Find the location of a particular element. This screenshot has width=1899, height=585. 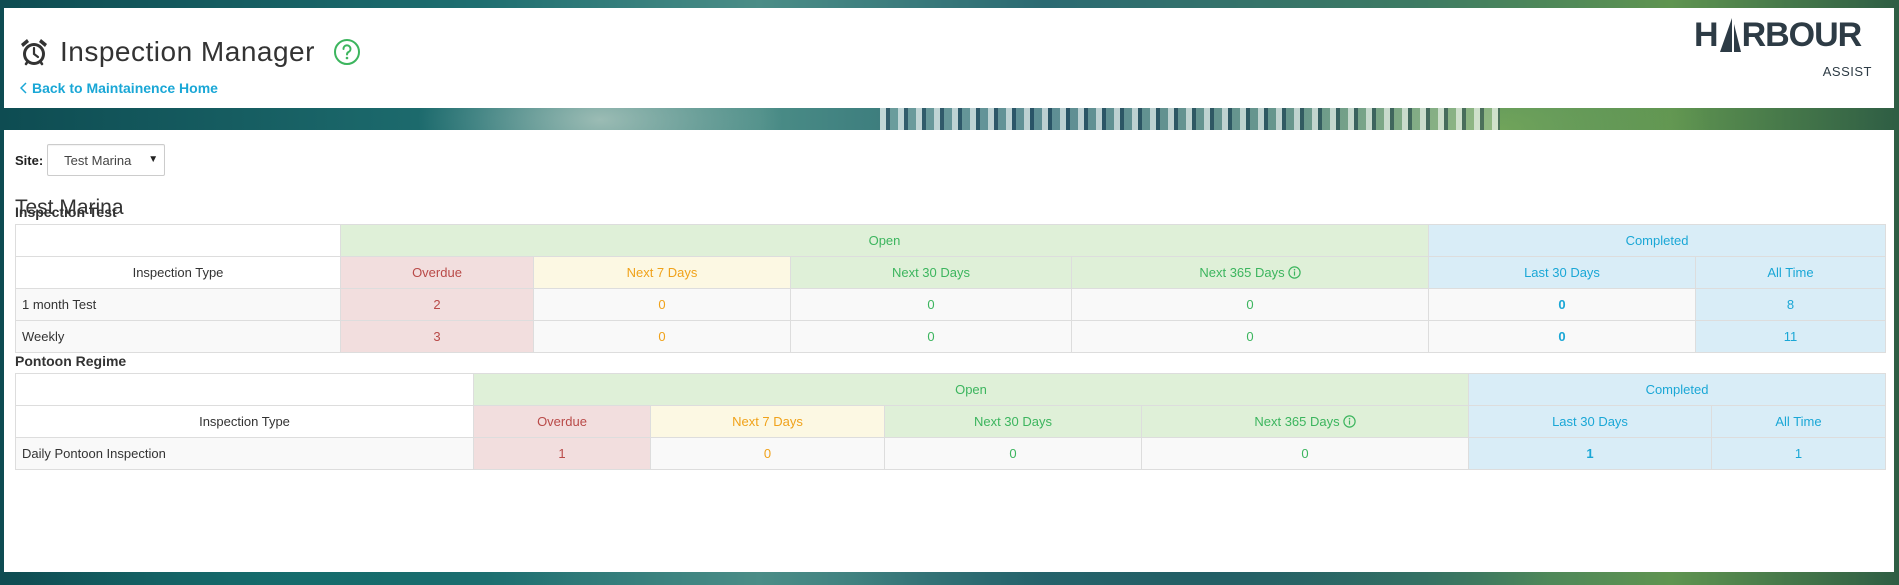

site-label: Site: is located at coordinates (29, 160).